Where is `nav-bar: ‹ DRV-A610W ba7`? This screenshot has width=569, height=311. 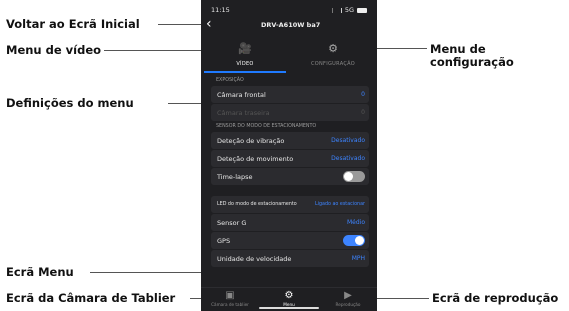 nav-bar: ‹ DRV-A610W ba7 is located at coordinates (289, 24).